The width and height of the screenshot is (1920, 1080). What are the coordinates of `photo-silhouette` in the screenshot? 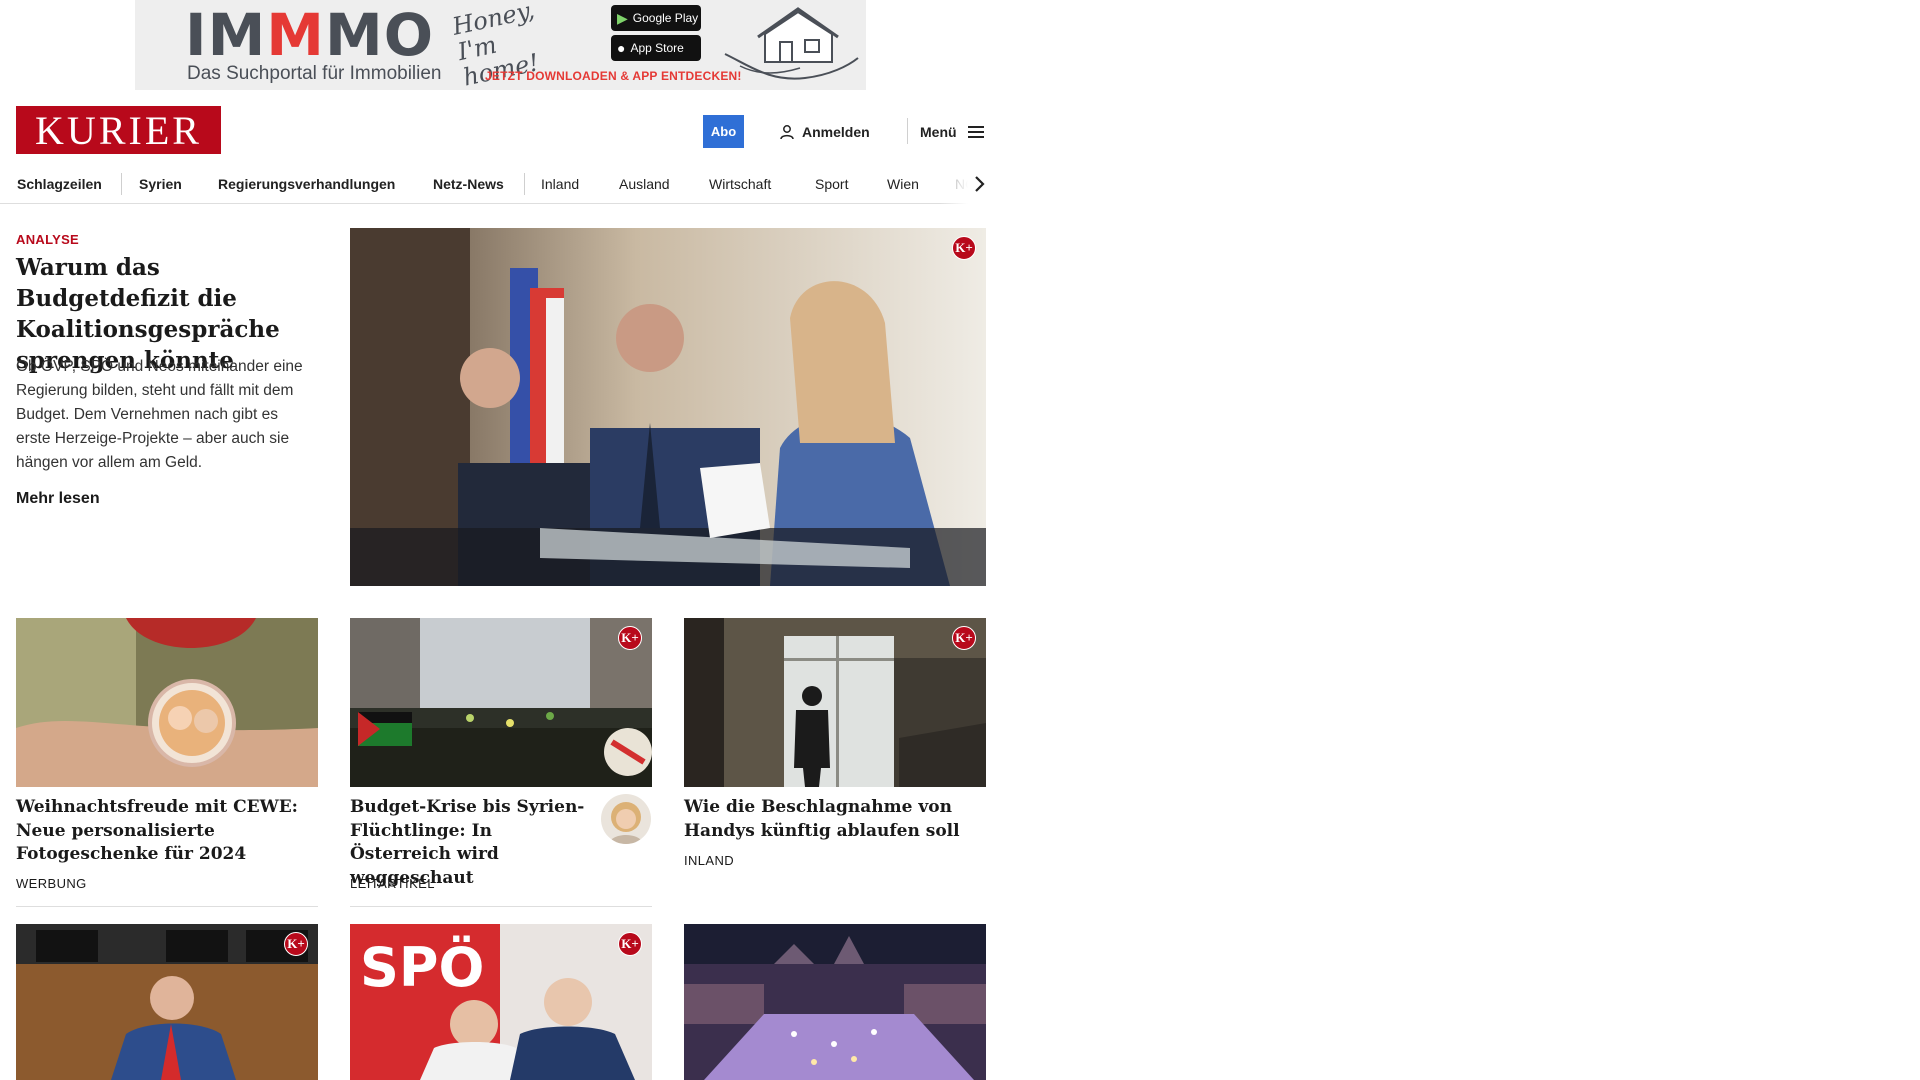 It's located at (835, 702).